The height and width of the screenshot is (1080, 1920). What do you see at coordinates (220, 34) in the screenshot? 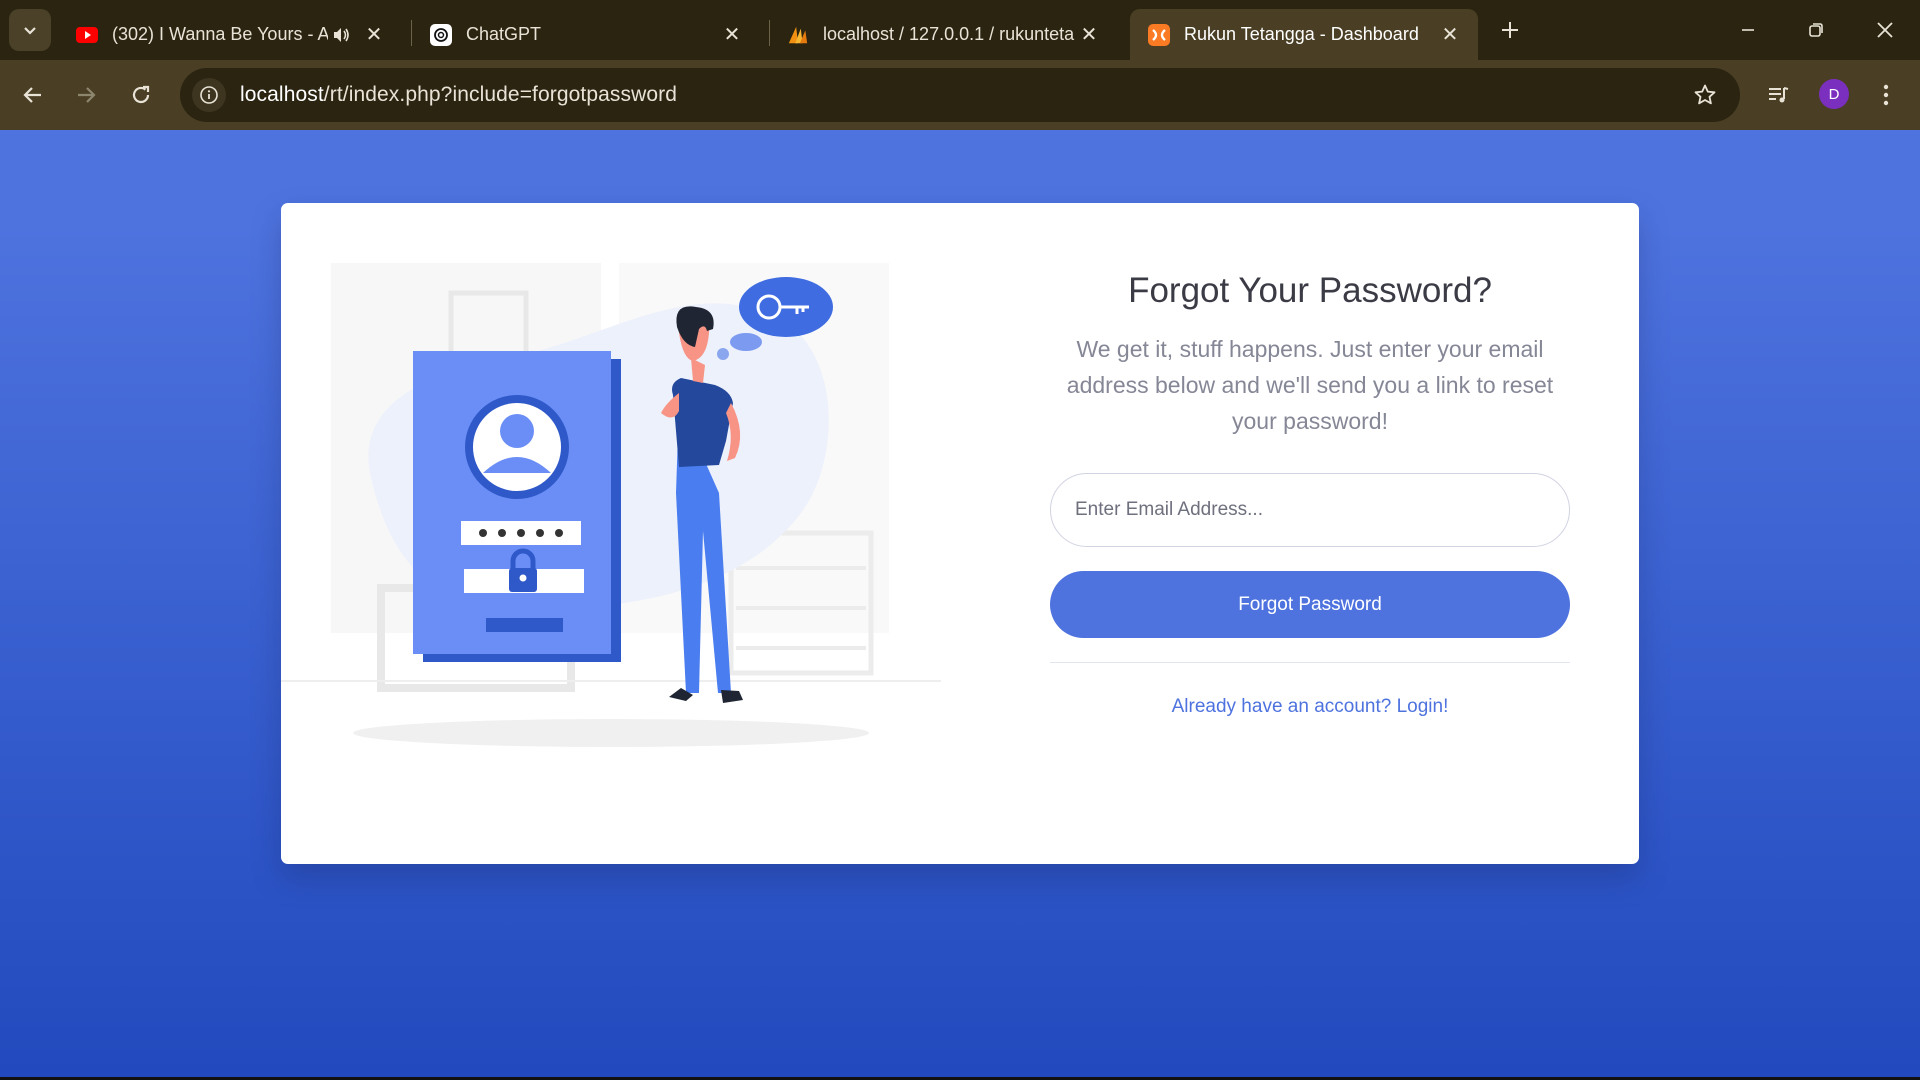
I see `tab-title: (302) I Wanna Be Yours - Arctic Monkeys` at bounding box center [220, 34].